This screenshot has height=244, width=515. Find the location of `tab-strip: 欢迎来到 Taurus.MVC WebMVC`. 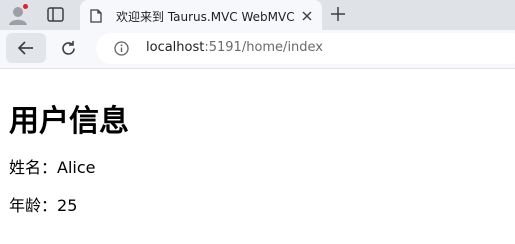

tab-strip: 欢迎来到 Taurus.MVC WebMVC is located at coordinates (257, 15).